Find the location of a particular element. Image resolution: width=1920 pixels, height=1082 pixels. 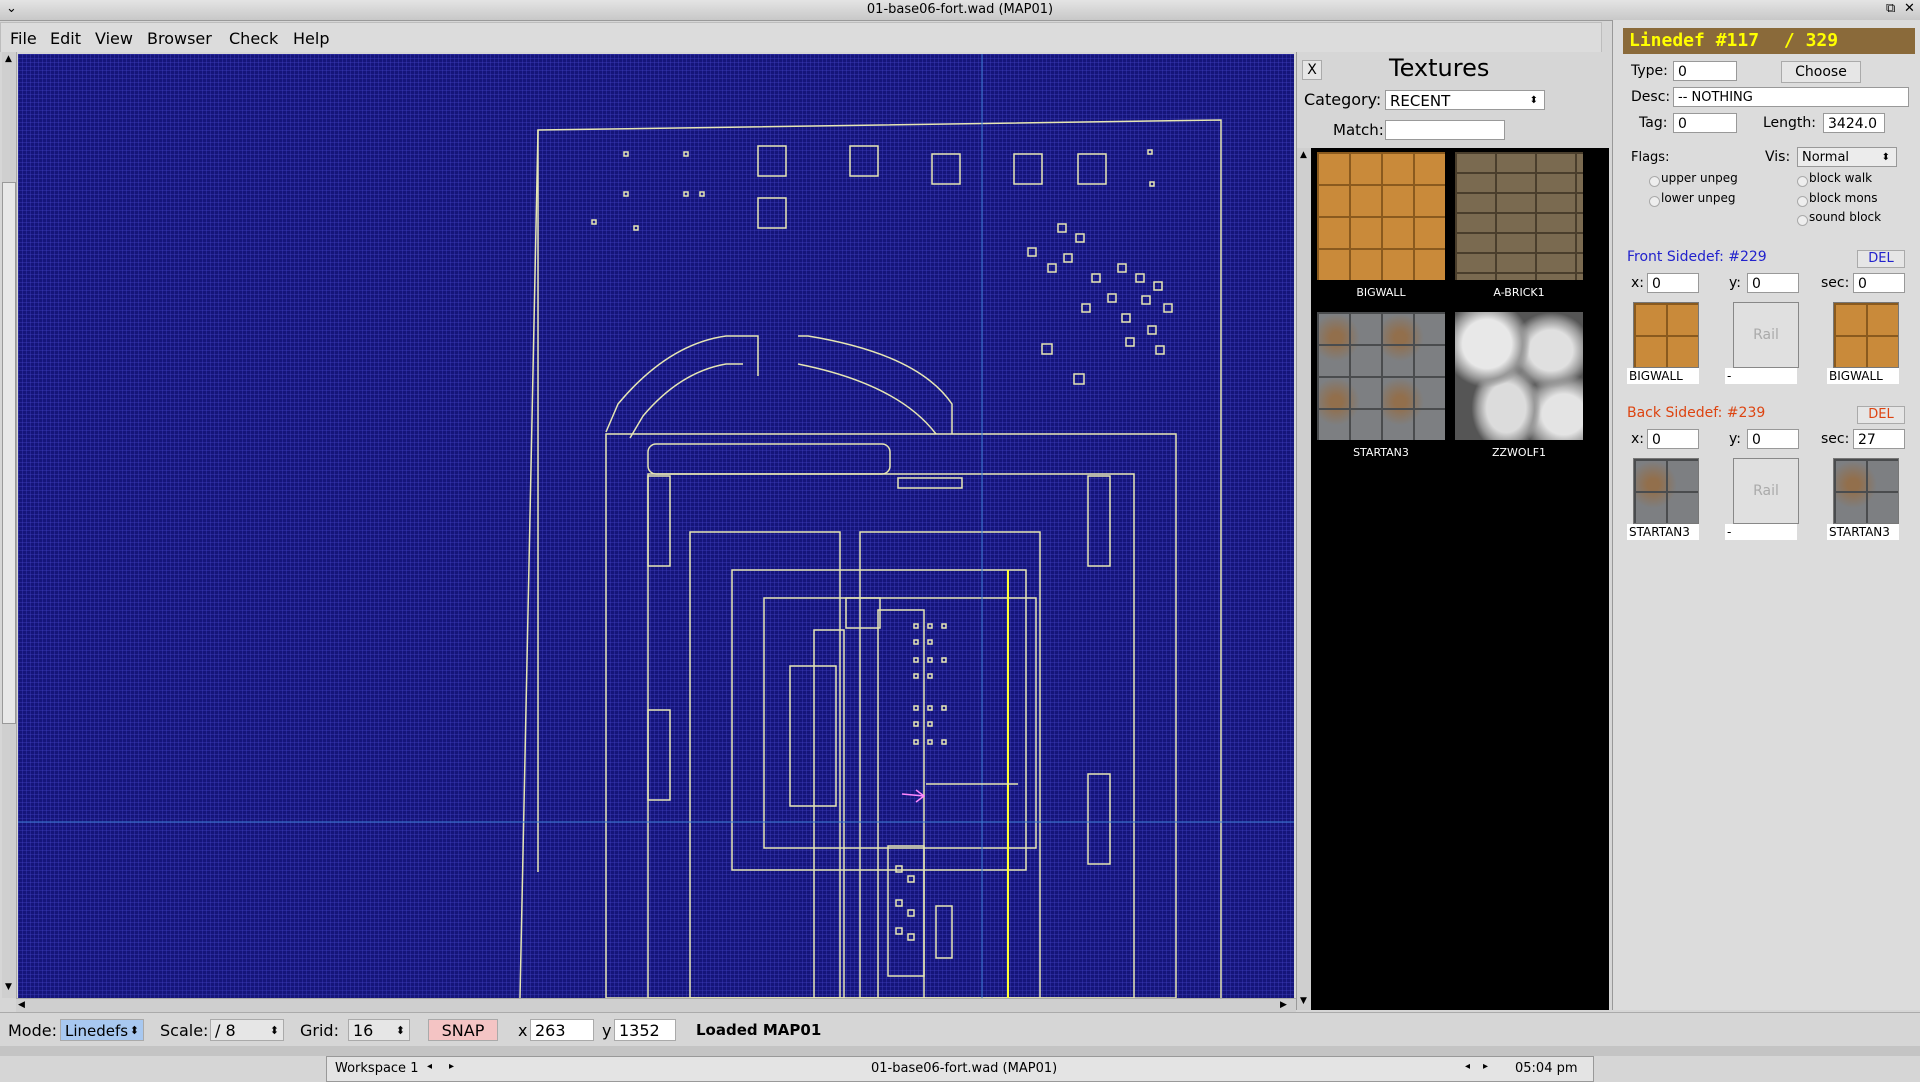

flag-label: block walk is located at coordinates (1841, 178).